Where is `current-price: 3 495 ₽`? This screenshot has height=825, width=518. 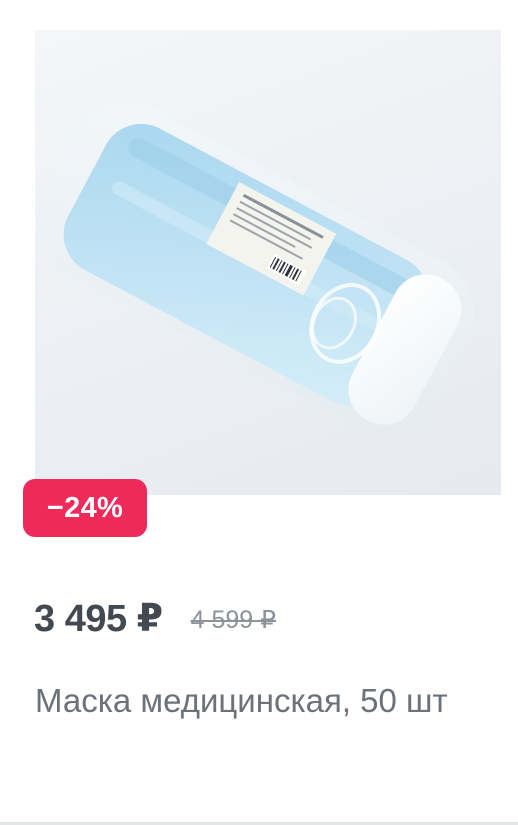
current-price: 3 495 ₽ is located at coordinates (98, 618).